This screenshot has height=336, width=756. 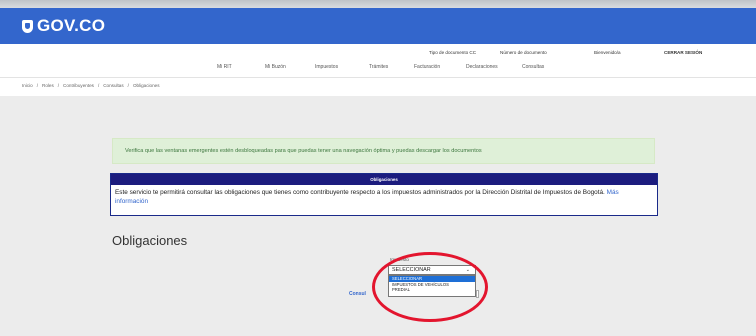 What do you see at coordinates (482, 67) in the screenshot?
I see `nav-item-declaraciones: Declaraciones` at bounding box center [482, 67].